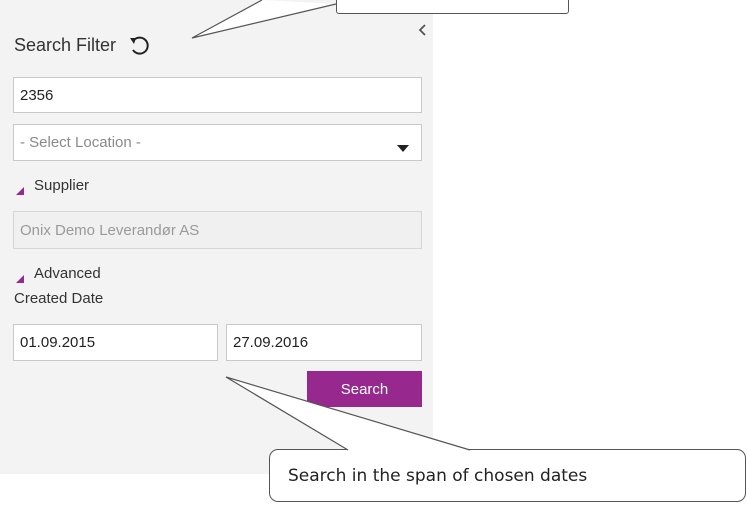  What do you see at coordinates (110, 230) in the screenshot?
I see `supplier-field-value: Onix Demo Leverandør AS` at bounding box center [110, 230].